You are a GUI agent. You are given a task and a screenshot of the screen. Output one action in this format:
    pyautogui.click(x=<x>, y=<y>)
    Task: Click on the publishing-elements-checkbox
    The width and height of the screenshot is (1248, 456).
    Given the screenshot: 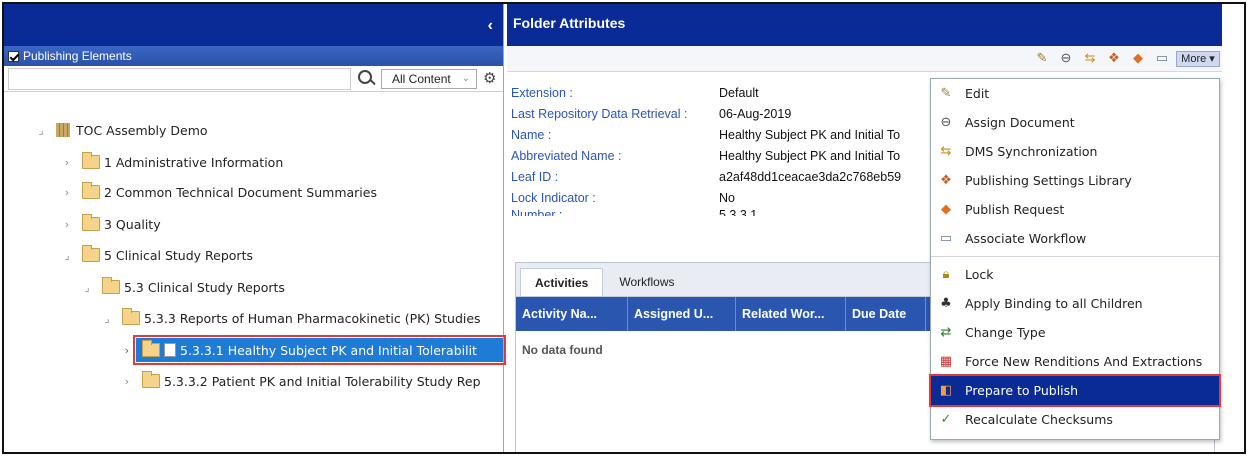 What is the action you would take?
    pyautogui.click(x=13, y=56)
    